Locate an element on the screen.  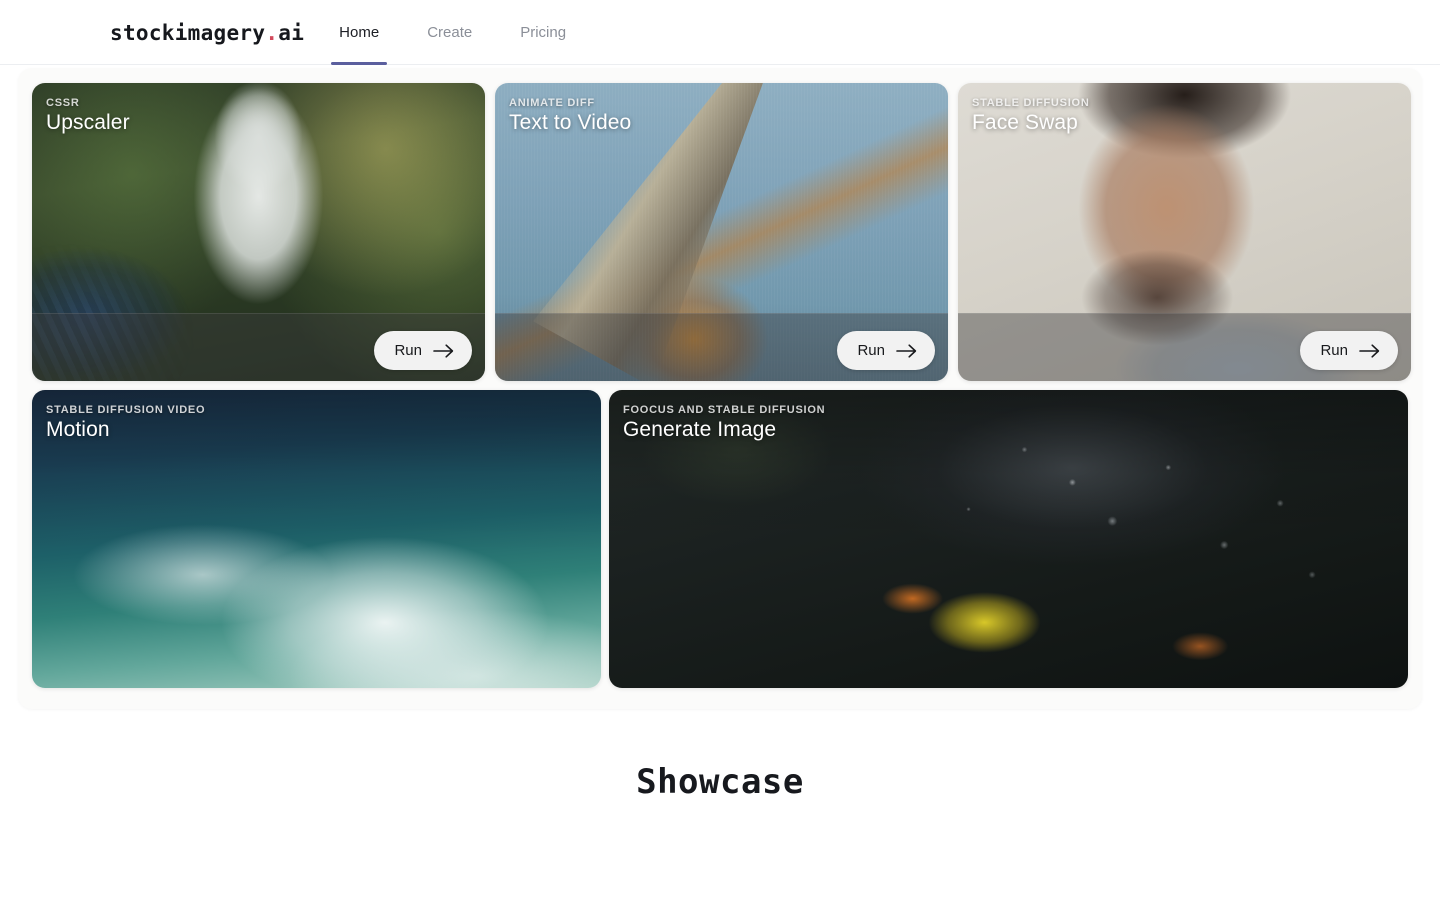
site-logo: stockimagery.ai is located at coordinates (207, 33).